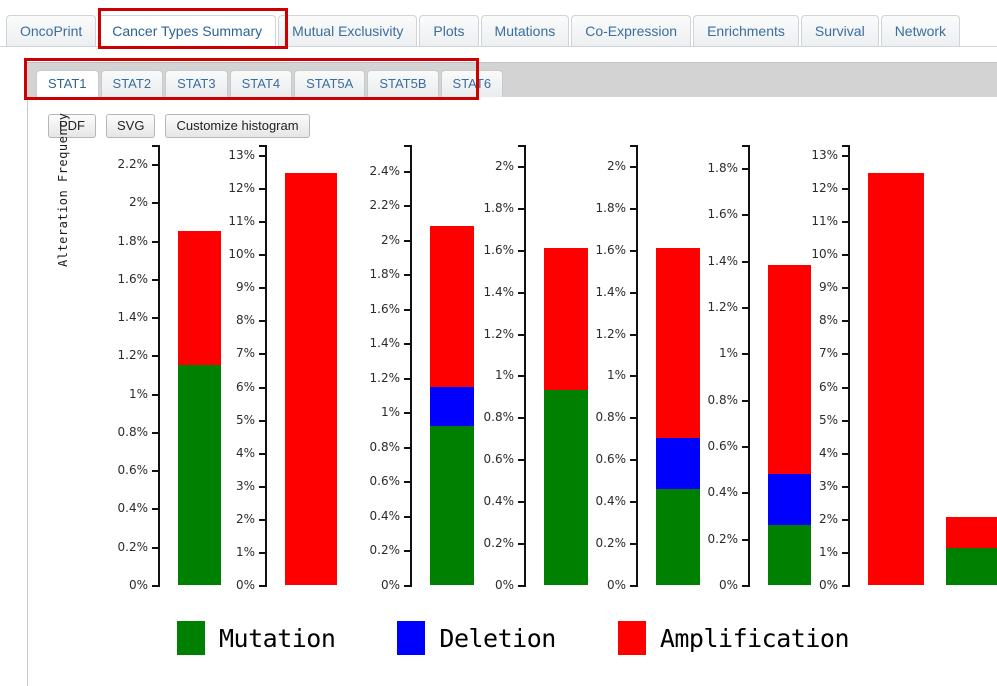 The width and height of the screenshot is (997, 686). I want to click on histogram-panel-2: 0% 1% 2% 3% 4% 5% 6% 7% 8% 9% 10% 11% 12% 13%, so click(275, 366).